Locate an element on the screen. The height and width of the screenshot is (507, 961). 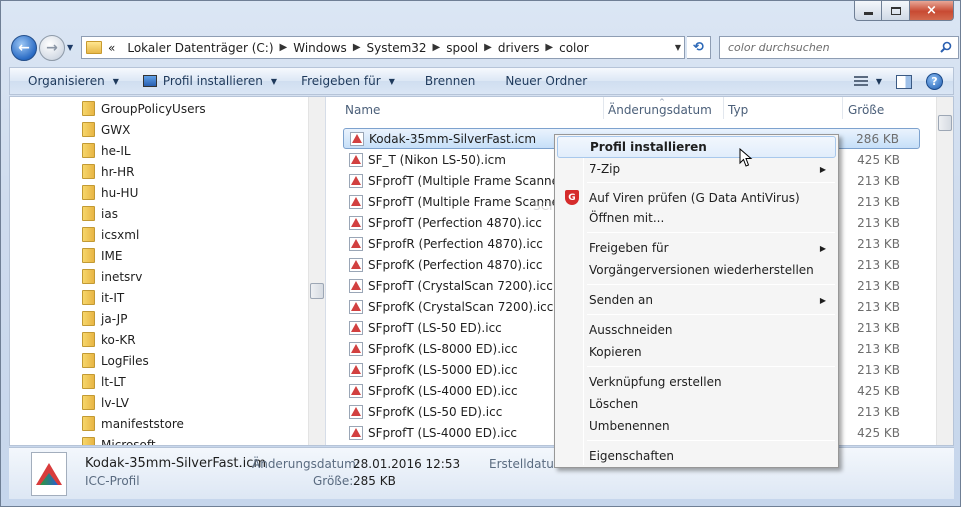
tree-item: lv-LV is located at coordinates (105, 402).